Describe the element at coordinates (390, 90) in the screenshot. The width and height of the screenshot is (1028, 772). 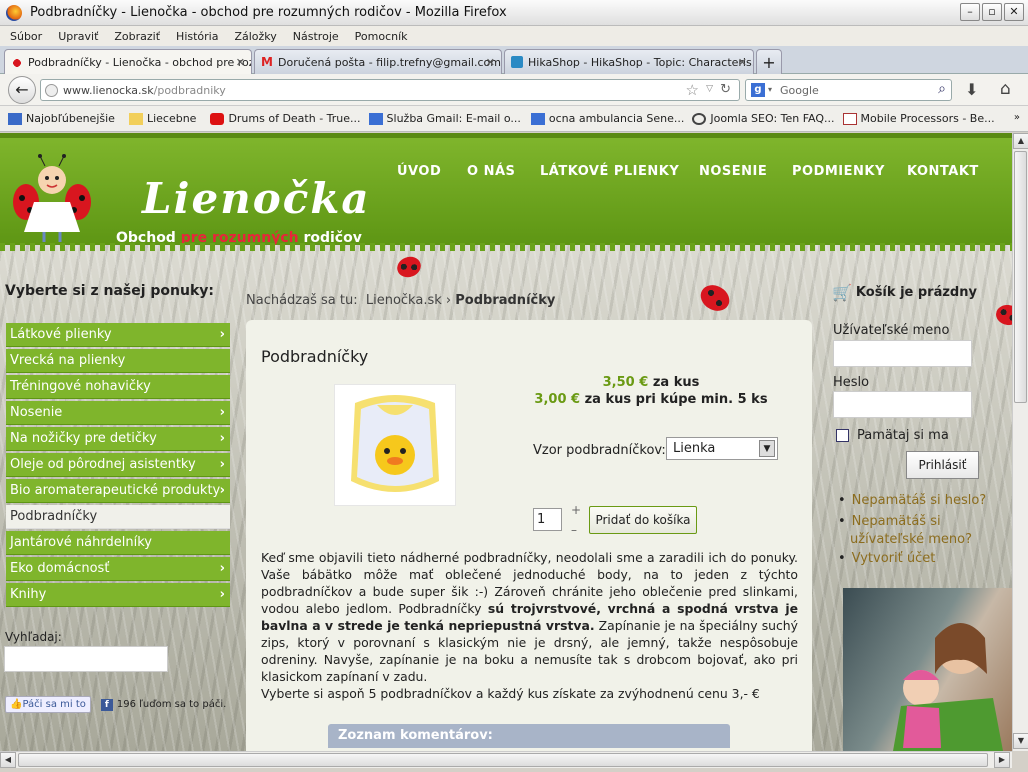
I see `url-bar: www.lienocka.sk/podbradniky ☆ ▽ ↻` at that location.